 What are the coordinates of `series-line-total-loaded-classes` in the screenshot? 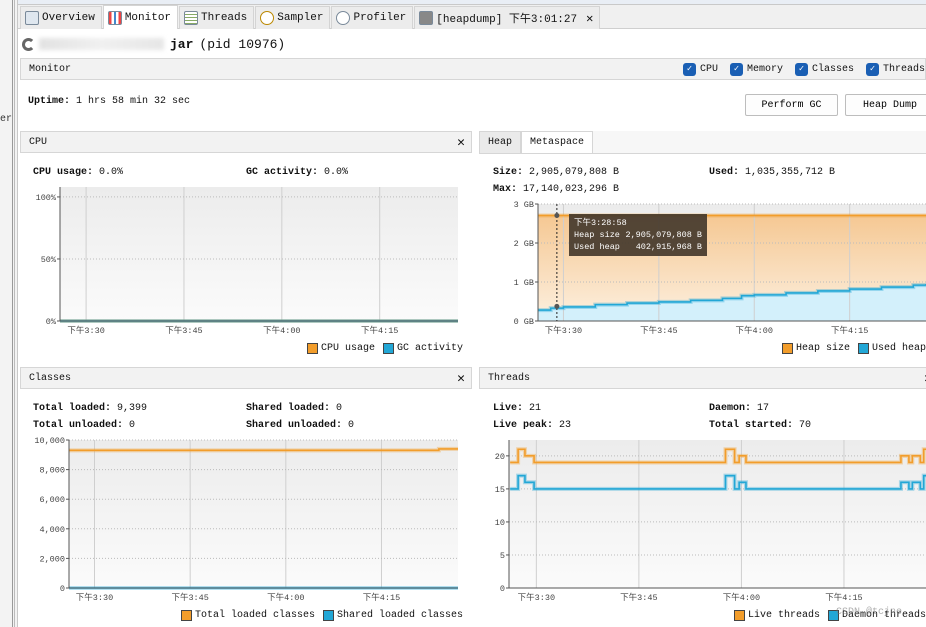 It's located at (263, 450).